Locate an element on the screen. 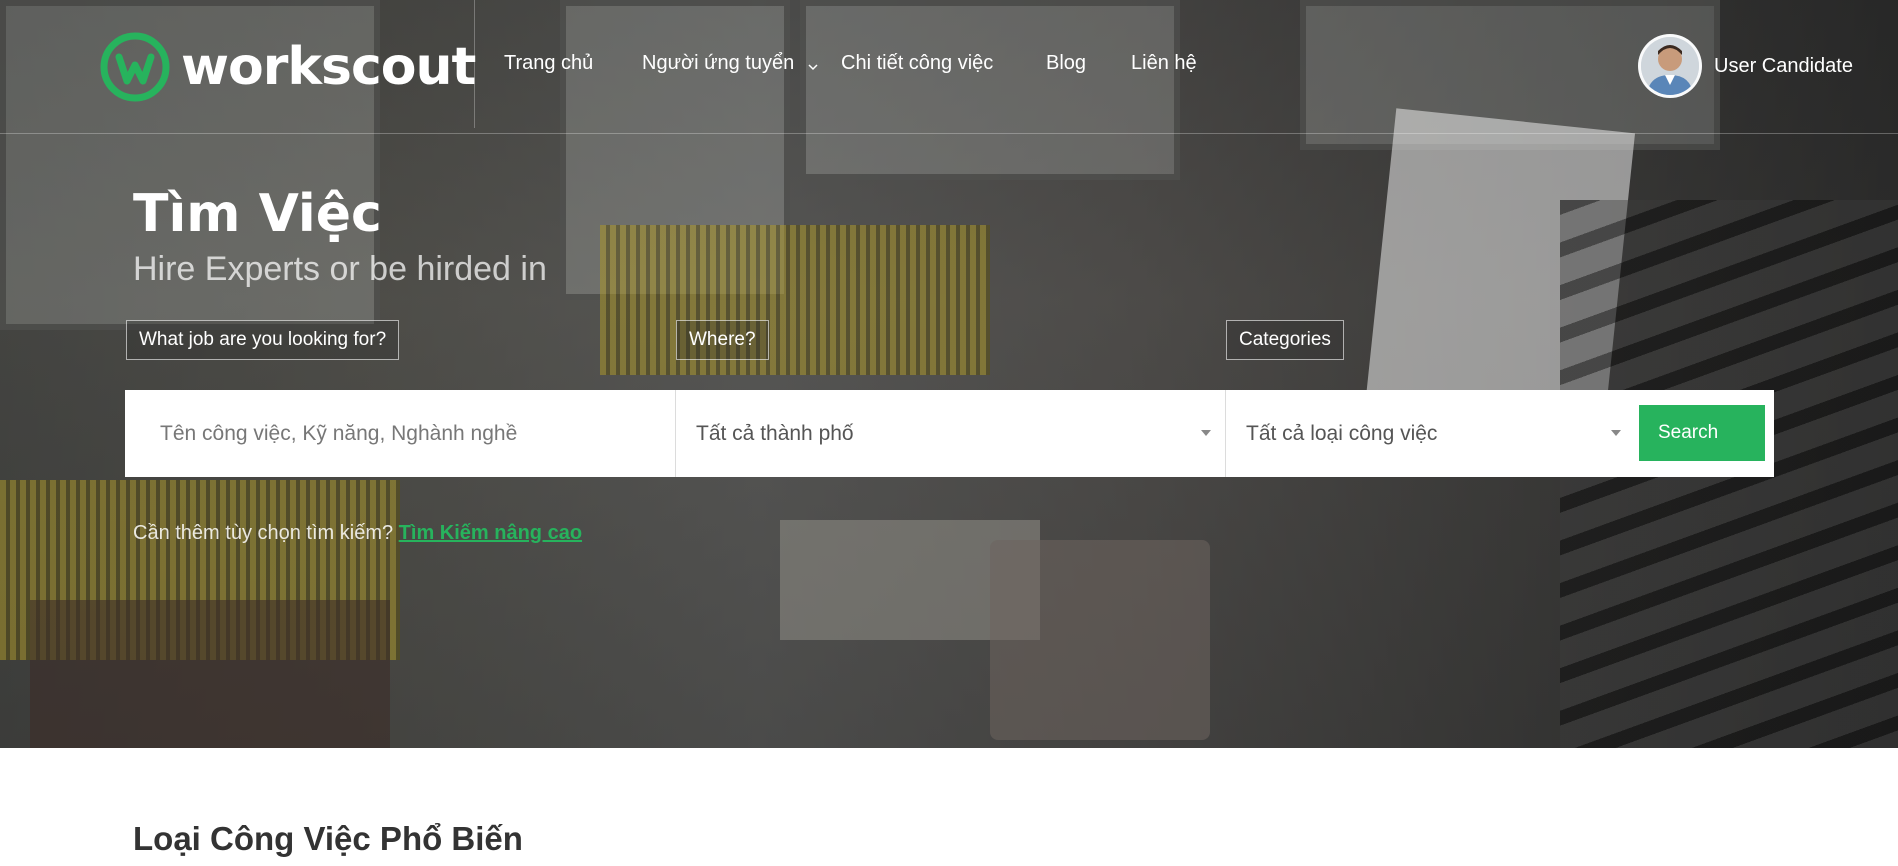 This screenshot has height=866, width=1898. user-menu: User Candidate is located at coordinates (1745, 66).